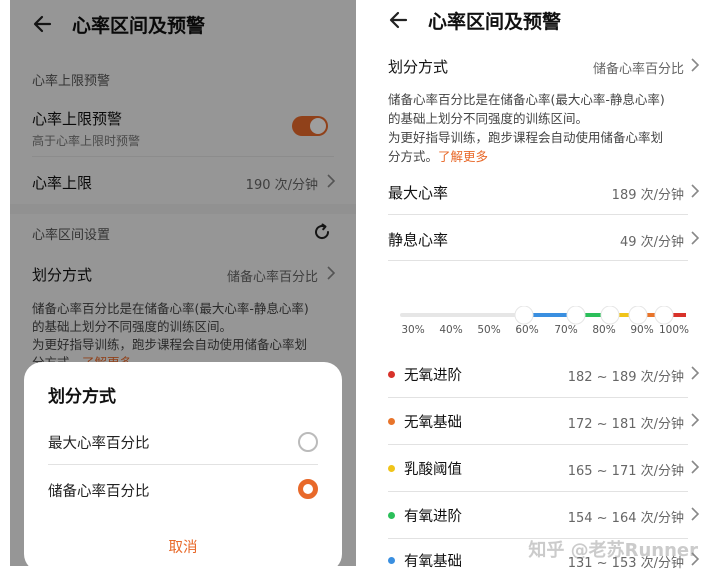 The height and width of the screenshot is (576, 720). What do you see at coordinates (526, 137) in the screenshot?
I see `description-line: 为更好指导训练，跑步课程会自动使用储备心率划` at bounding box center [526, 137].